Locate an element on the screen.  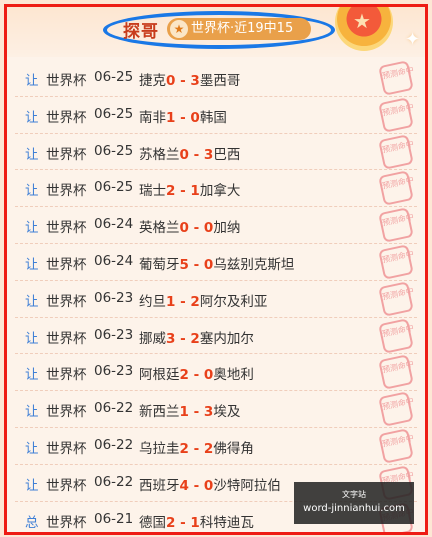
match-row: 让世界杯 06-25 南非1 - 0韩国 预测命中 is located at coordinates (216, 115).